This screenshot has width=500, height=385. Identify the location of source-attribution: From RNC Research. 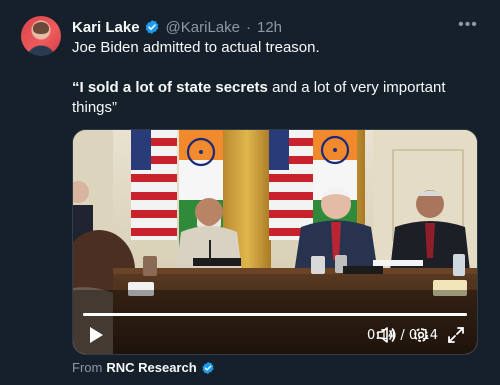
(143, 367).